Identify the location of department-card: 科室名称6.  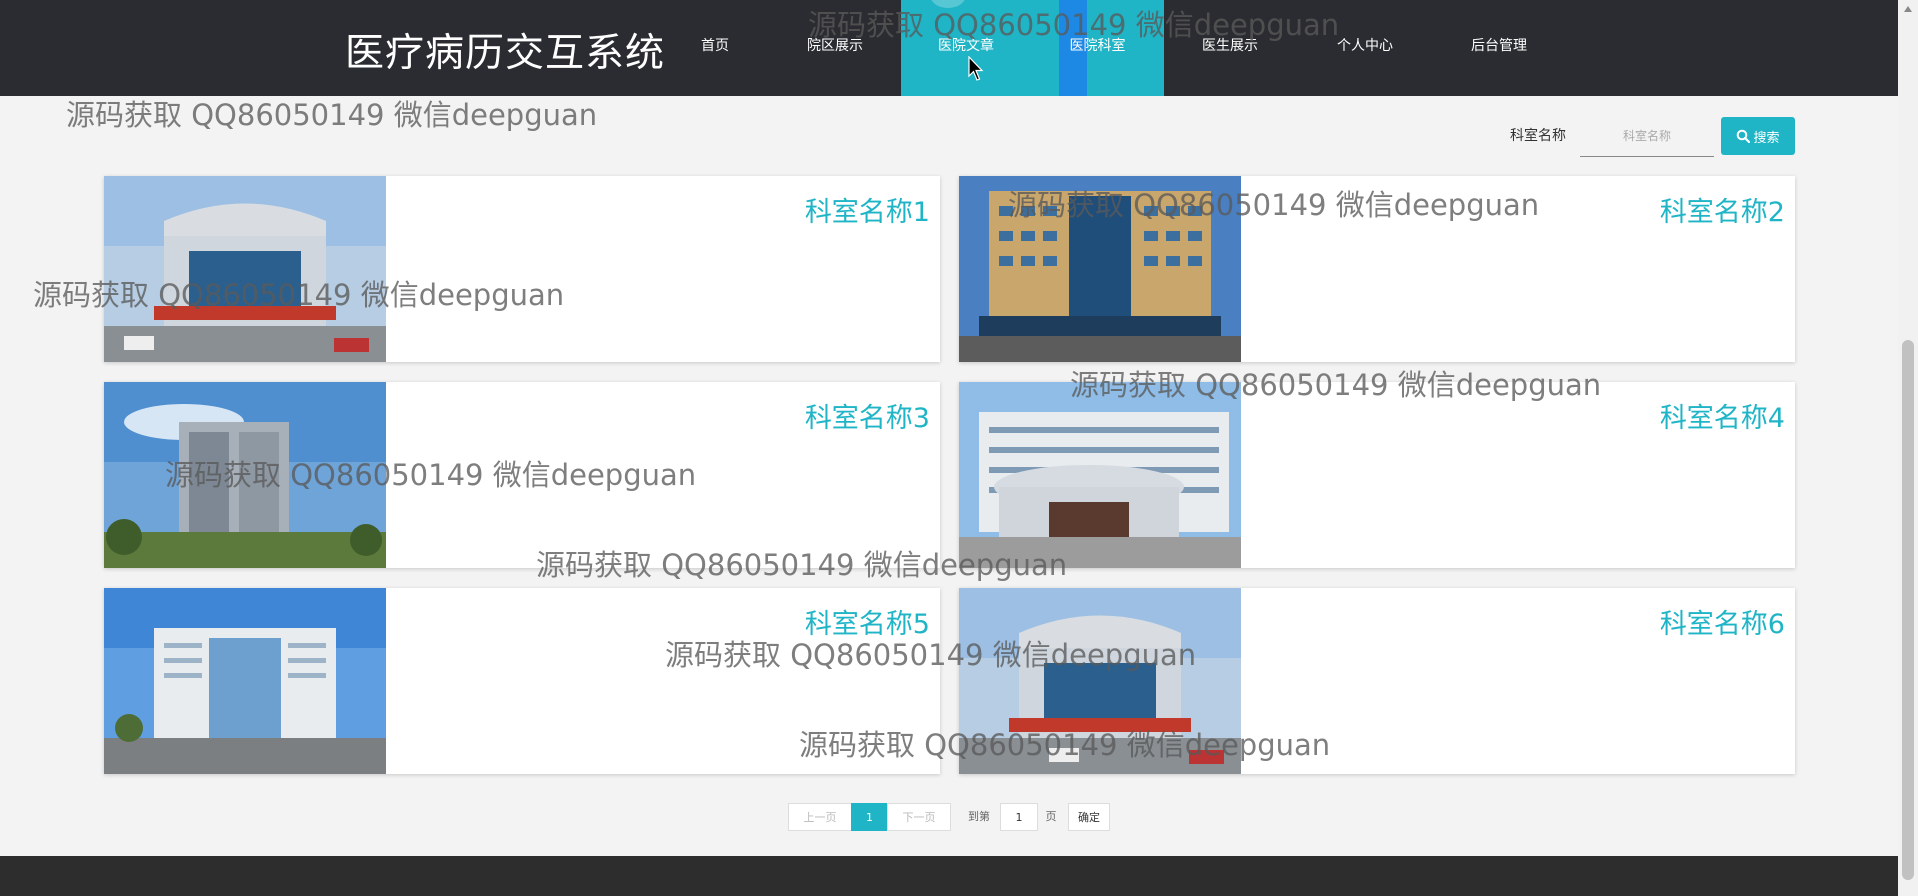
(1377, 681).